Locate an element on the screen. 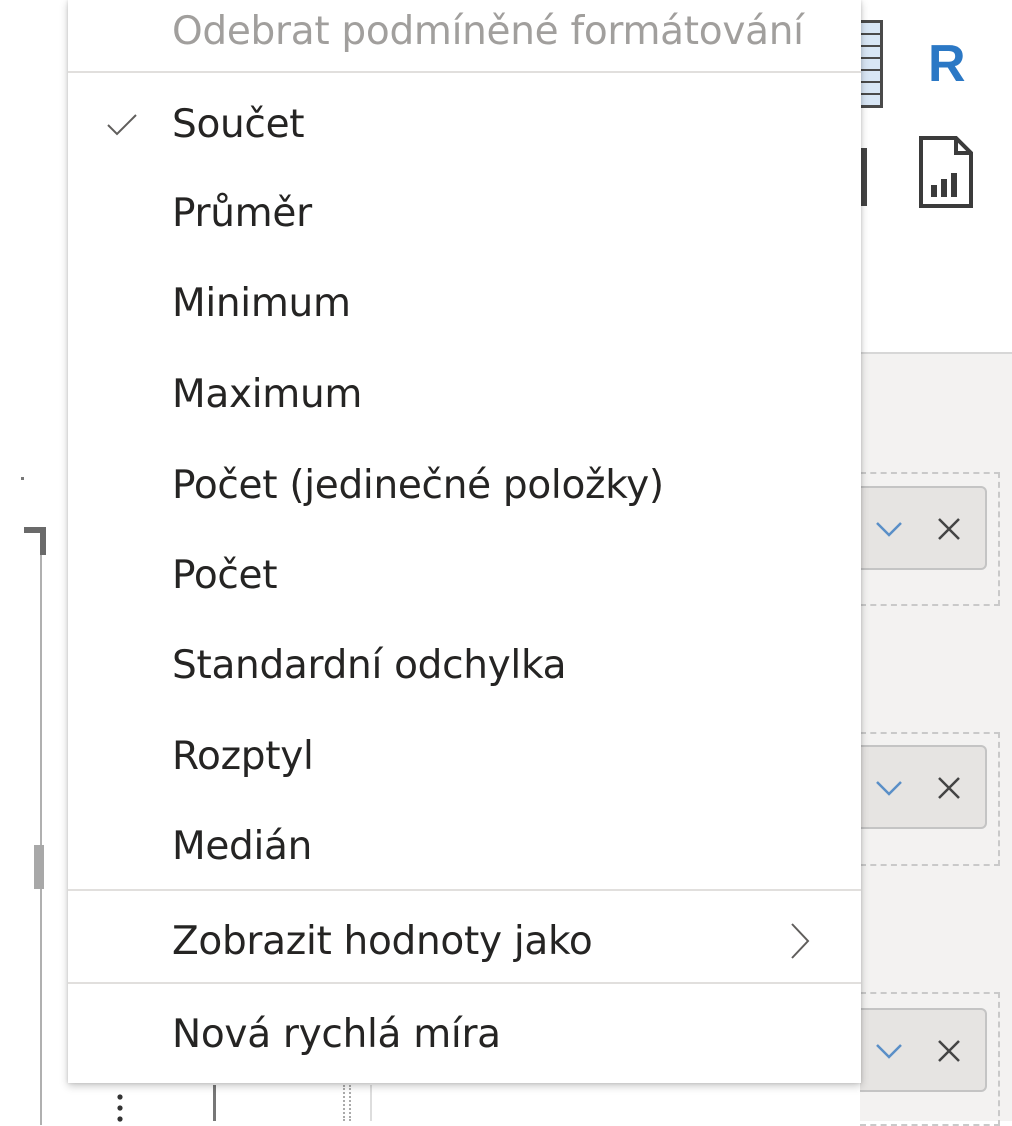  menu-item-count-distinct: Počet (jedinečné položky) is located at coordinates (464, 485).